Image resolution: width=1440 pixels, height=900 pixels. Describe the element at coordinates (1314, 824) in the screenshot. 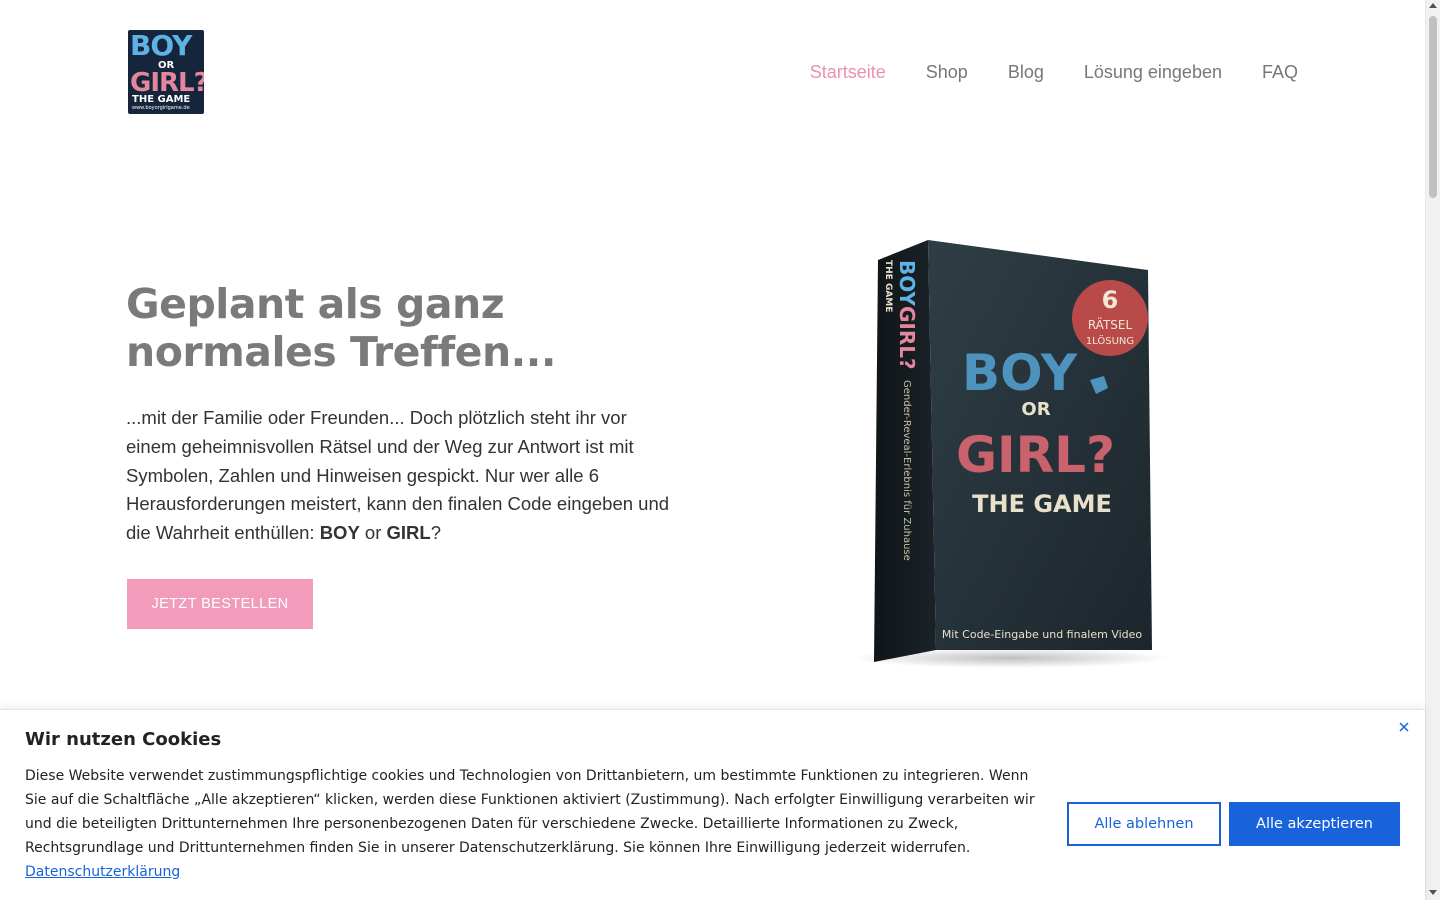

I see `accept-all-button: Alle akzeptieren` at that location.